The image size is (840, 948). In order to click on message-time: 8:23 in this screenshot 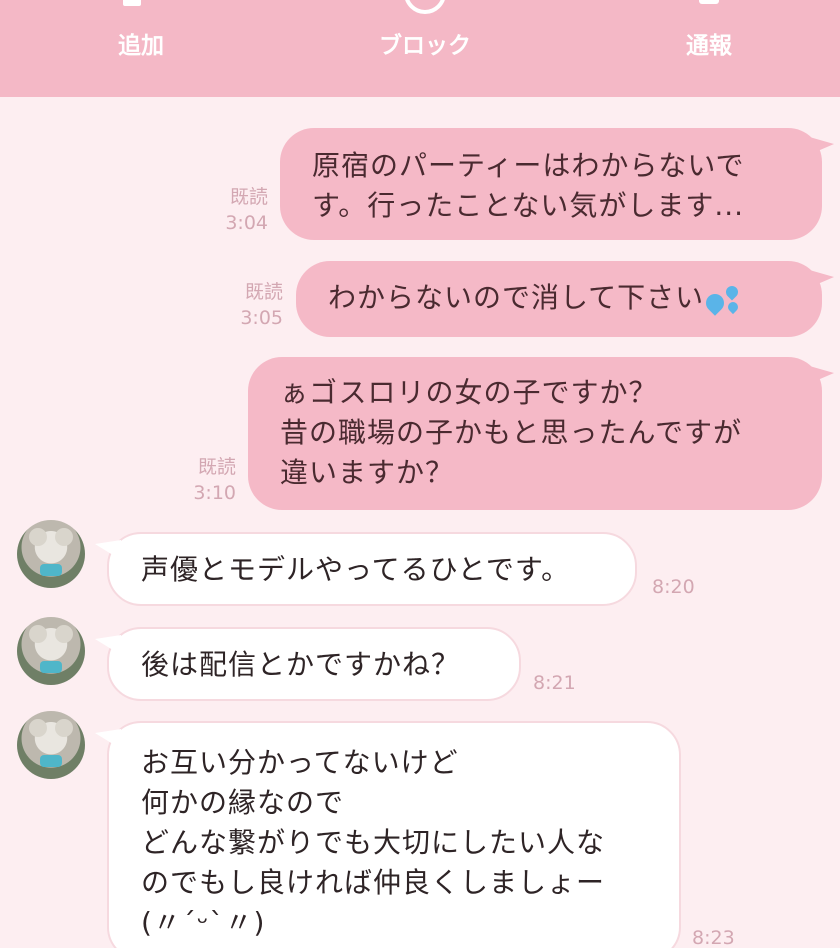, I will do `click(713, 937)`.